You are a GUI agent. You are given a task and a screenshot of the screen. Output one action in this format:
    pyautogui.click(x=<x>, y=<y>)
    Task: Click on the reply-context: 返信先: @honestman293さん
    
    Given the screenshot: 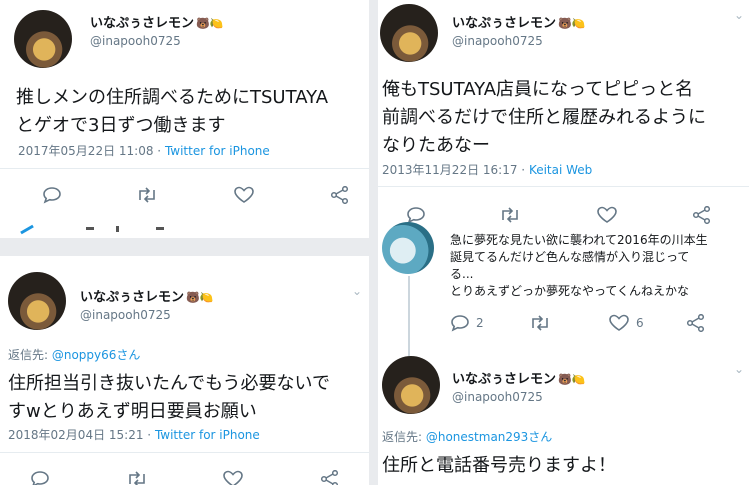 What is the action you would take?
    pyautogui.click(x=467, y=437)
    